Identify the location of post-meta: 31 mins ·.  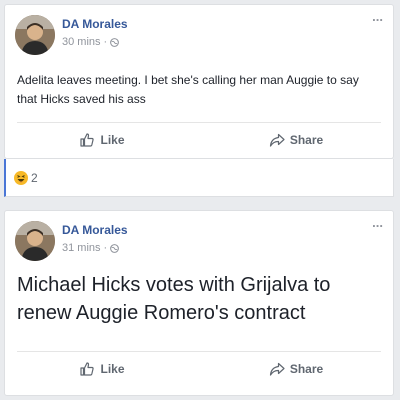
(91, 248).